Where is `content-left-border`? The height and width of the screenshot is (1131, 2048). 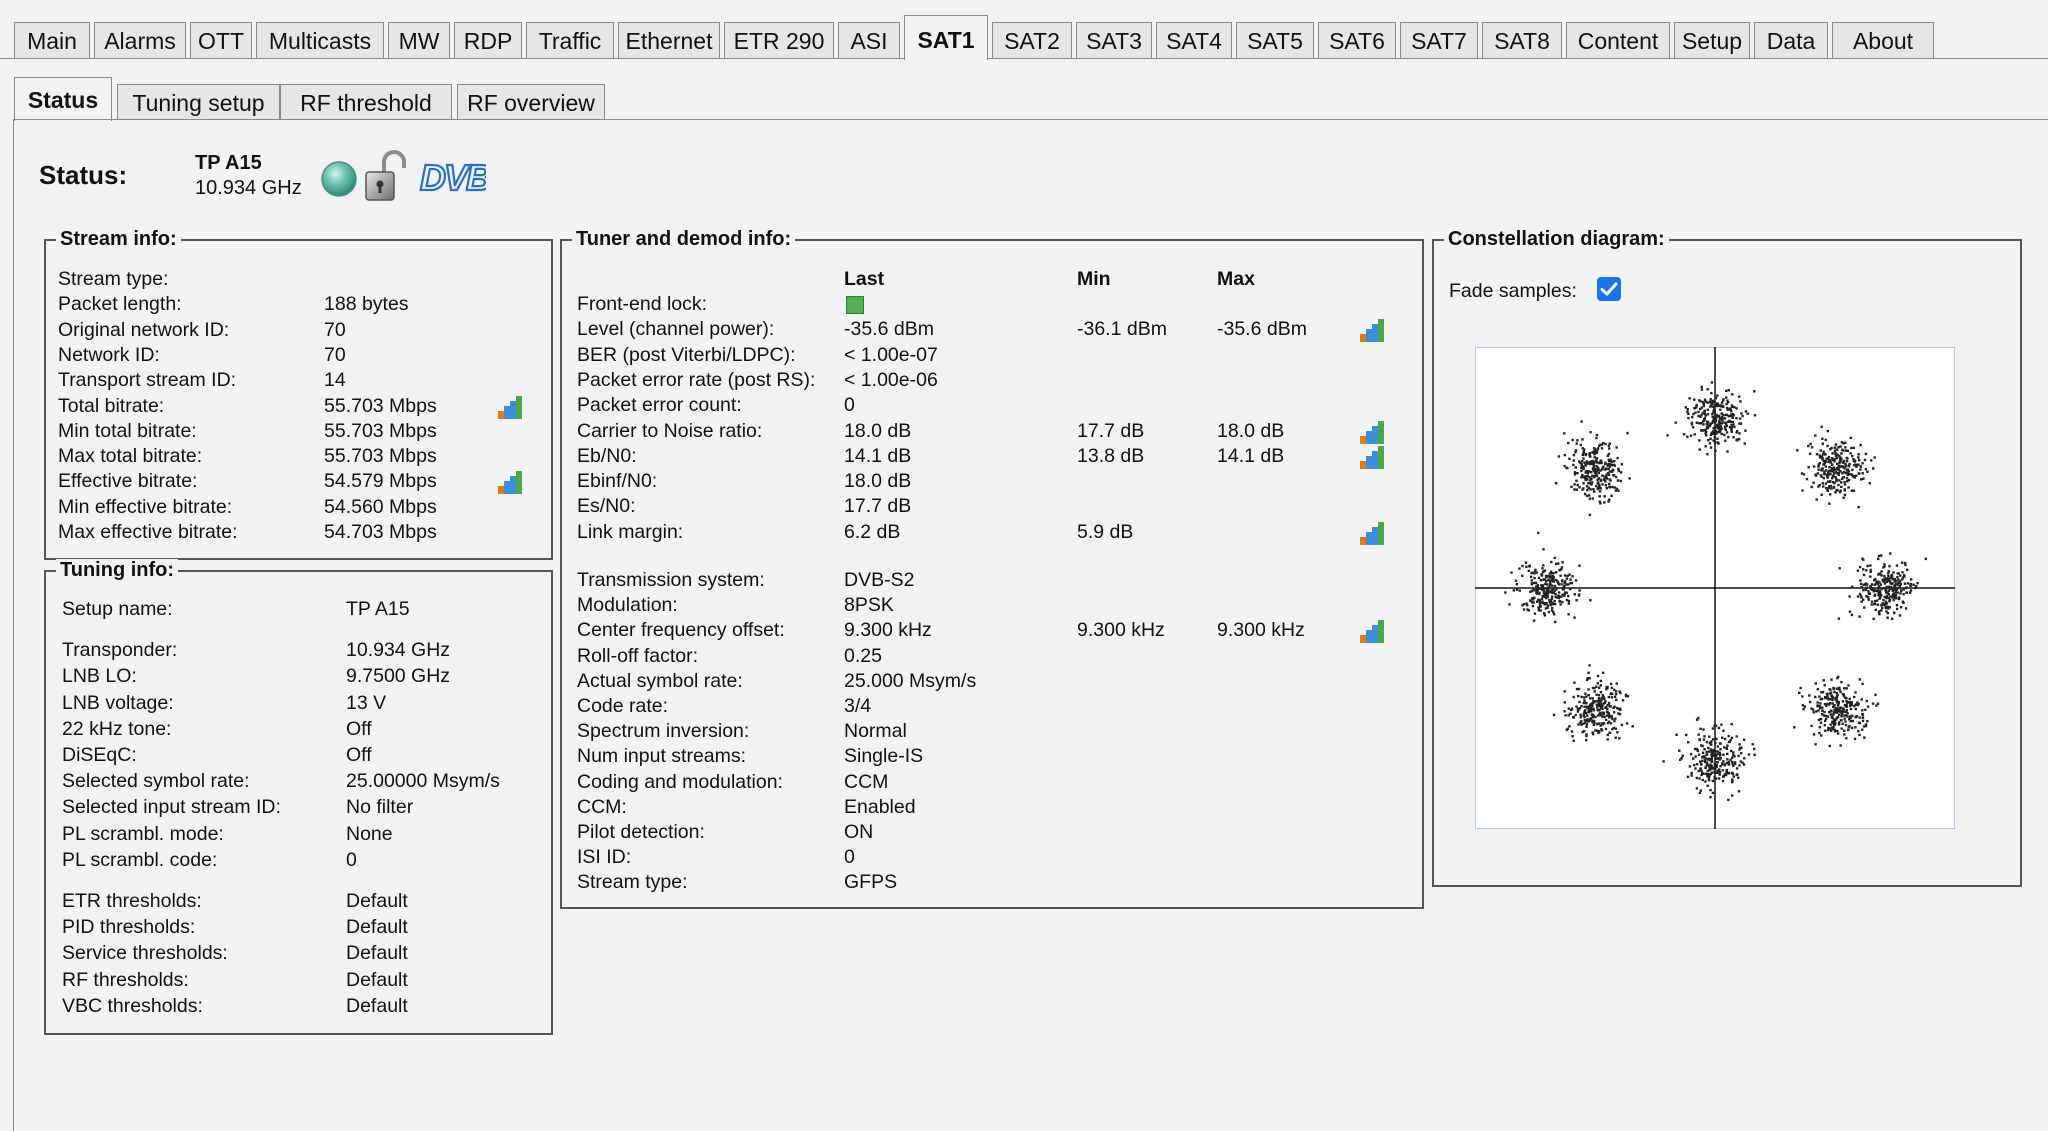
content-left-border is located at coordinates (13, 625).